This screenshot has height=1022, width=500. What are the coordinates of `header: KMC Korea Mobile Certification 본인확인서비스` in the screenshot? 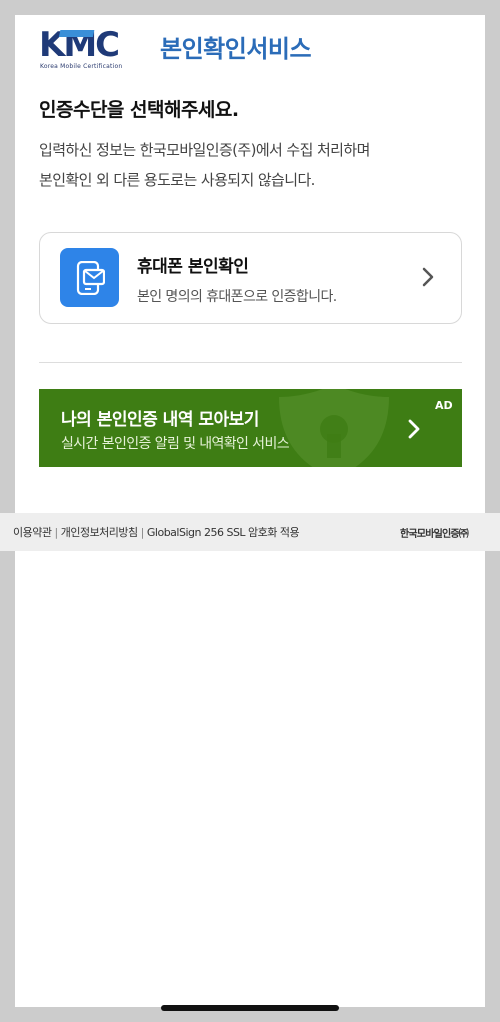 It's located at (250, 45).